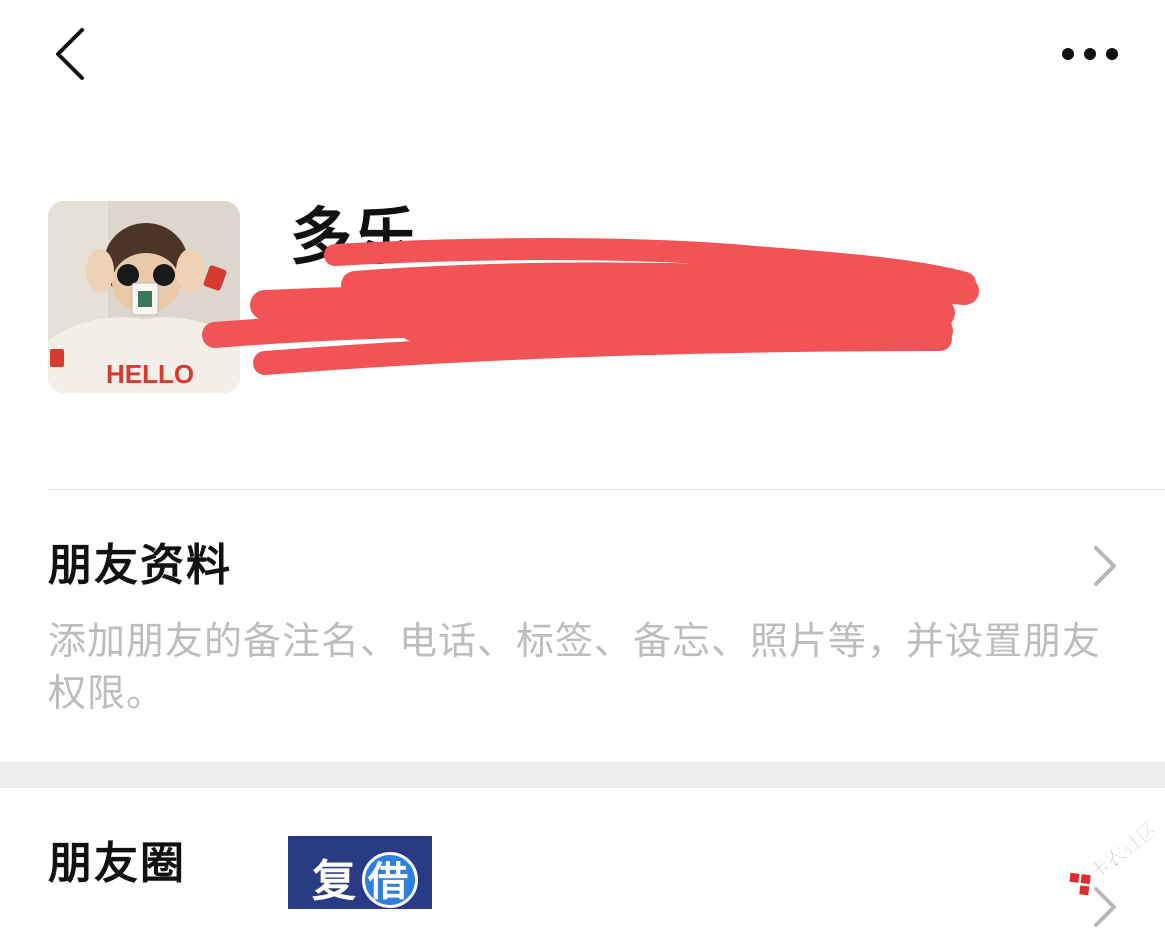 This screenshot has width=1165, height=931. I want to click on more-options-button, so click(1090, 54).